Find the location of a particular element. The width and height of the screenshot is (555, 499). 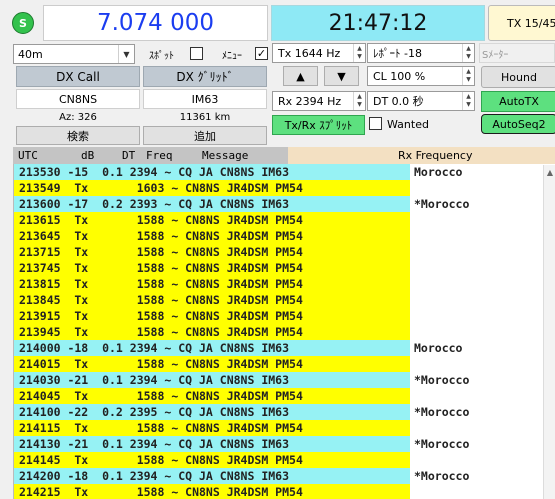

dt-spinbox: DT 0.0 秒 ▲ ▼ is located at coordinates (421, 101).